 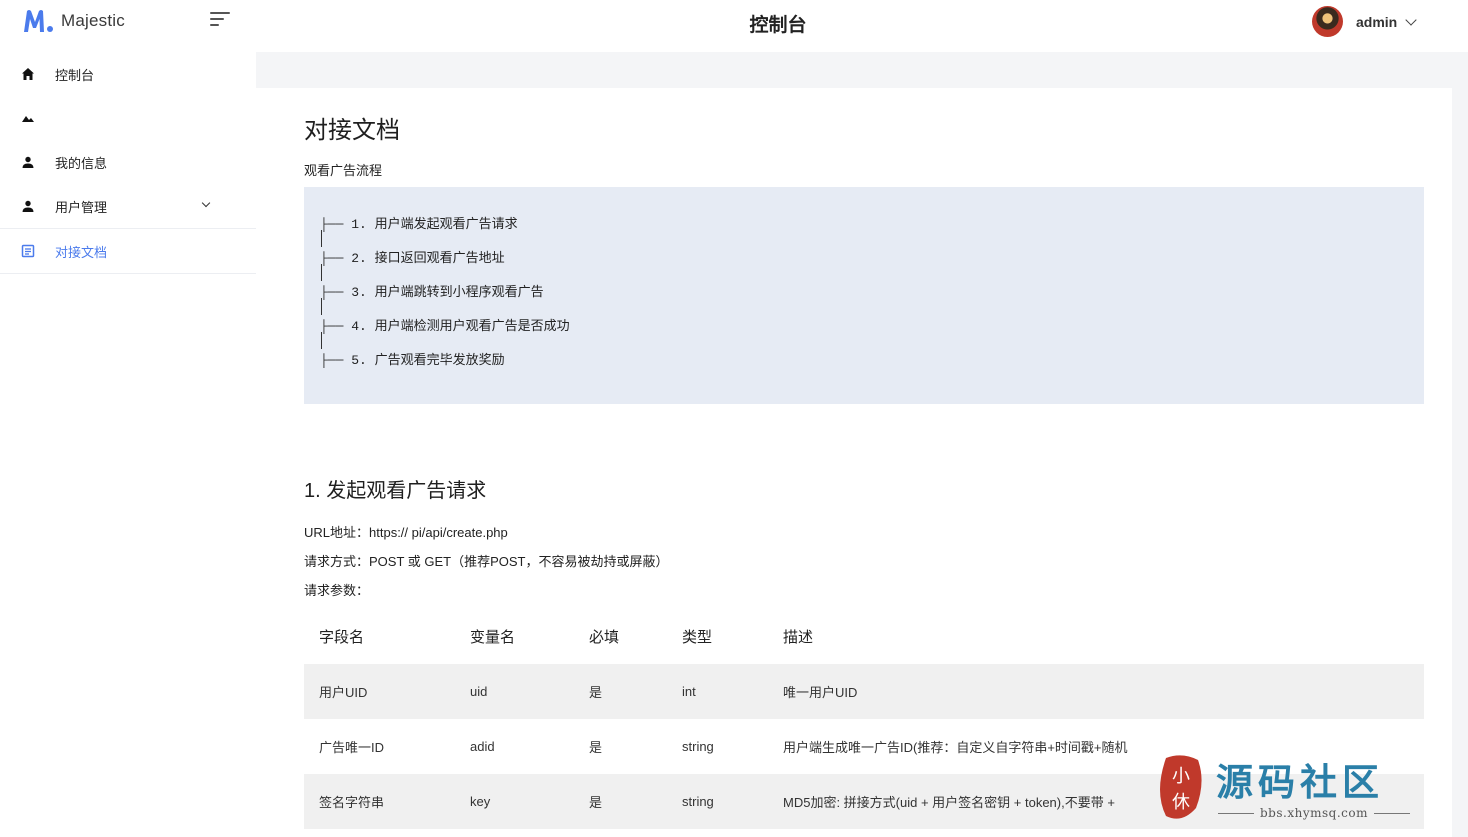 I want to click on table-cell: 用户UID, so click(x=387, y=691).